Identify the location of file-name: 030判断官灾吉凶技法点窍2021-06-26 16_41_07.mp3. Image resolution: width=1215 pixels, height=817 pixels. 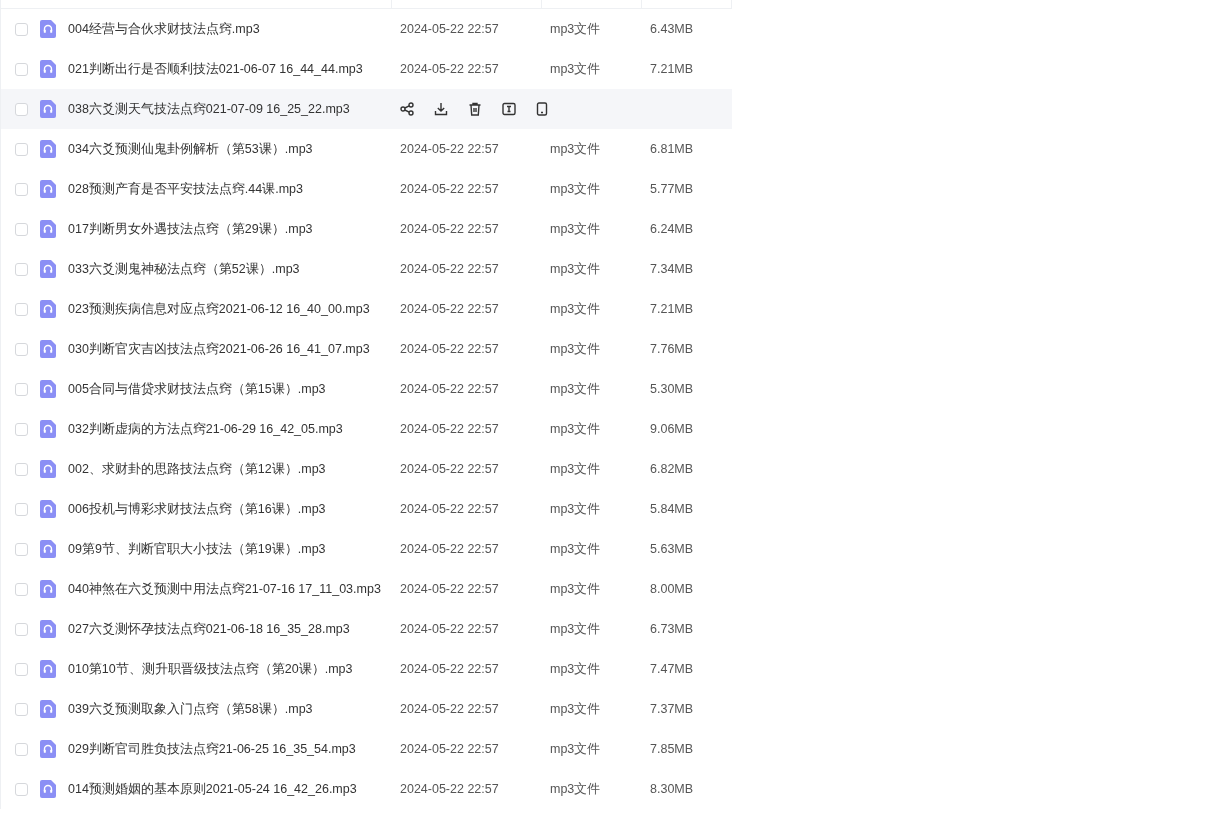
(219, 349).